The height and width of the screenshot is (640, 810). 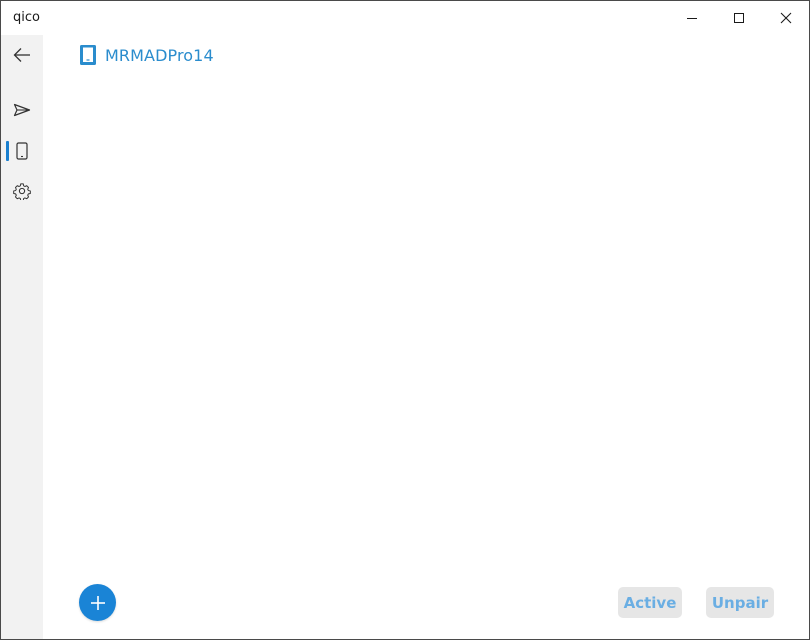 What do you see at coordinates (405, 18) in the screenshot?
I see `title-bar: qico` at bounding box center [405, 18].